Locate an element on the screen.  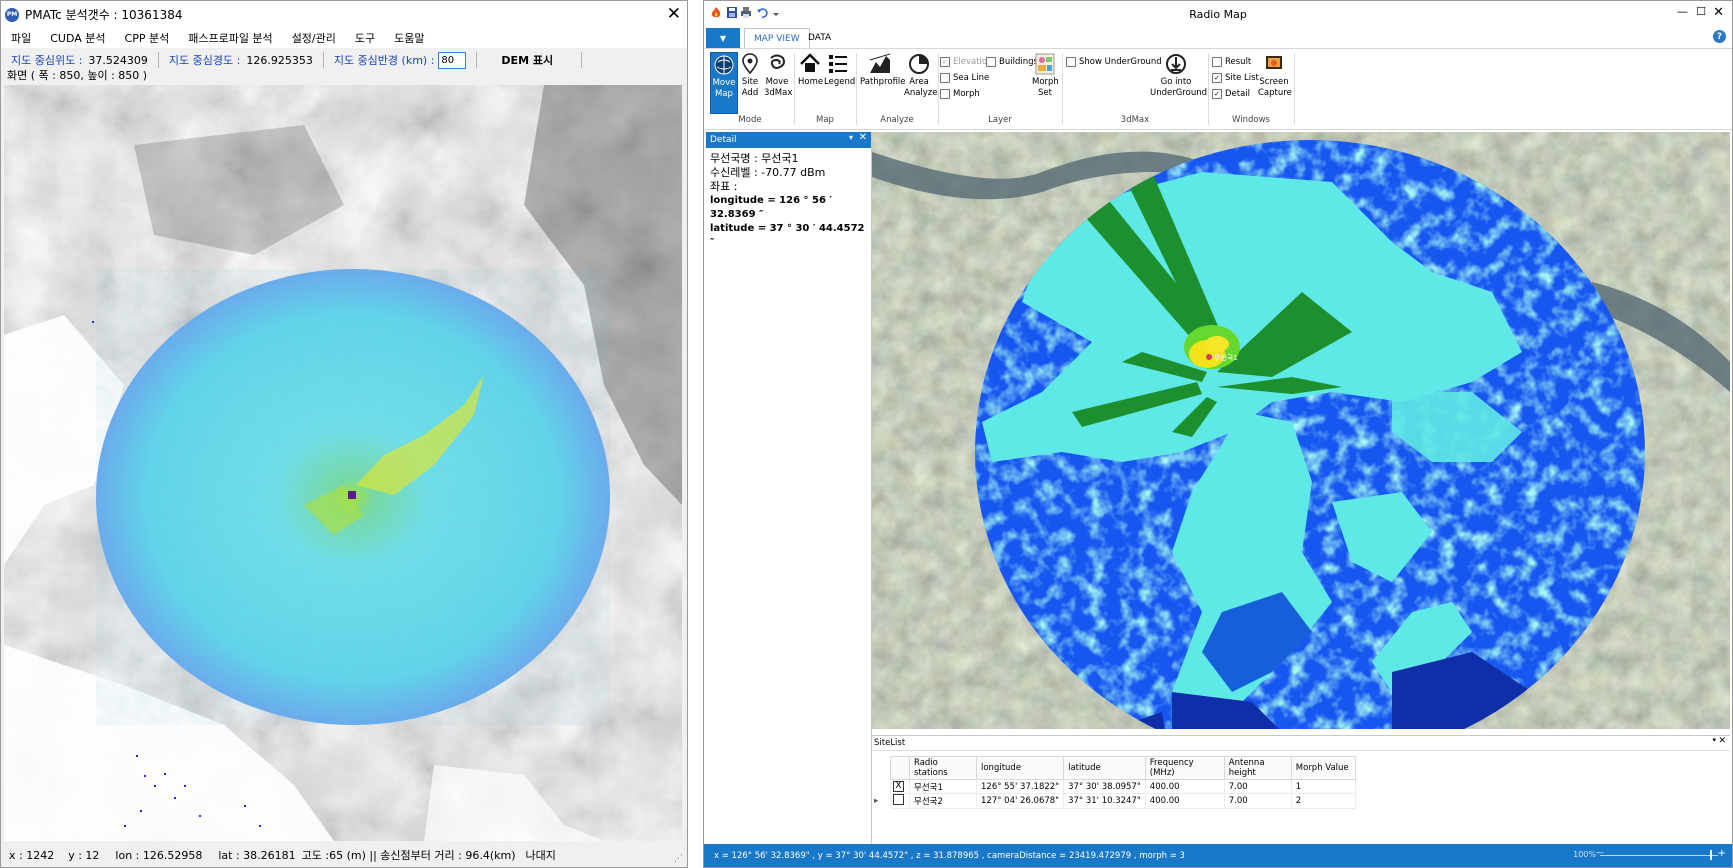
3dmax-icon is located at coordinates (777, 61).